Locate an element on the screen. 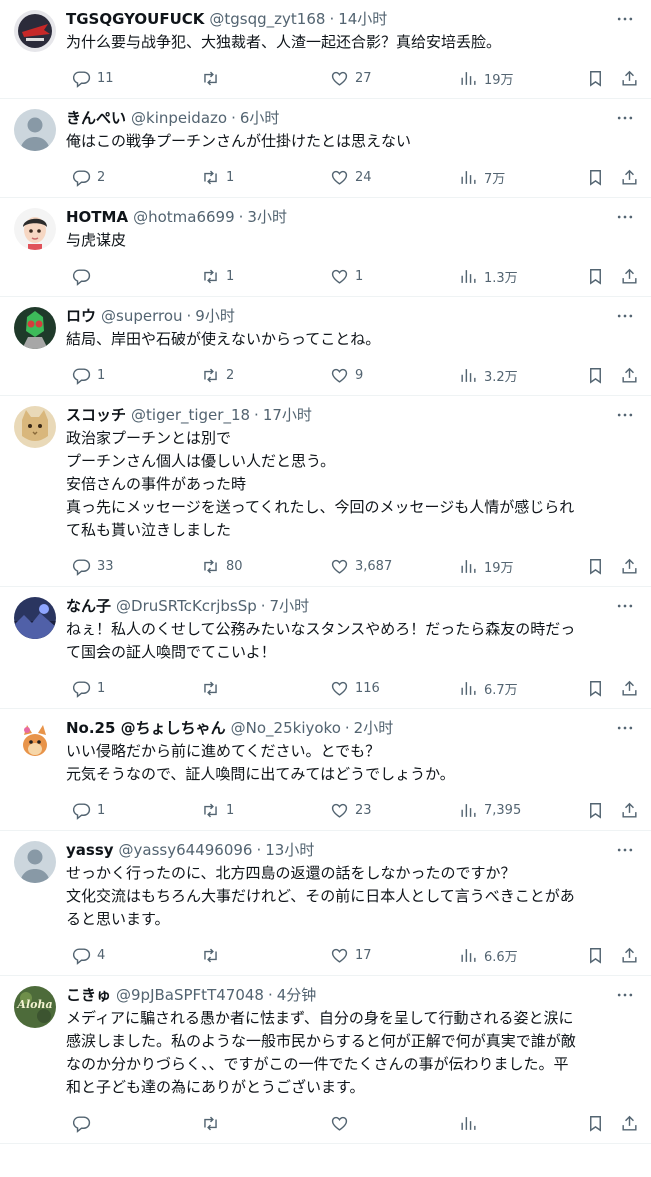 The width and height of the screenshot is (651, 1177). like-button: 23 is located at coordinates (388, 810).